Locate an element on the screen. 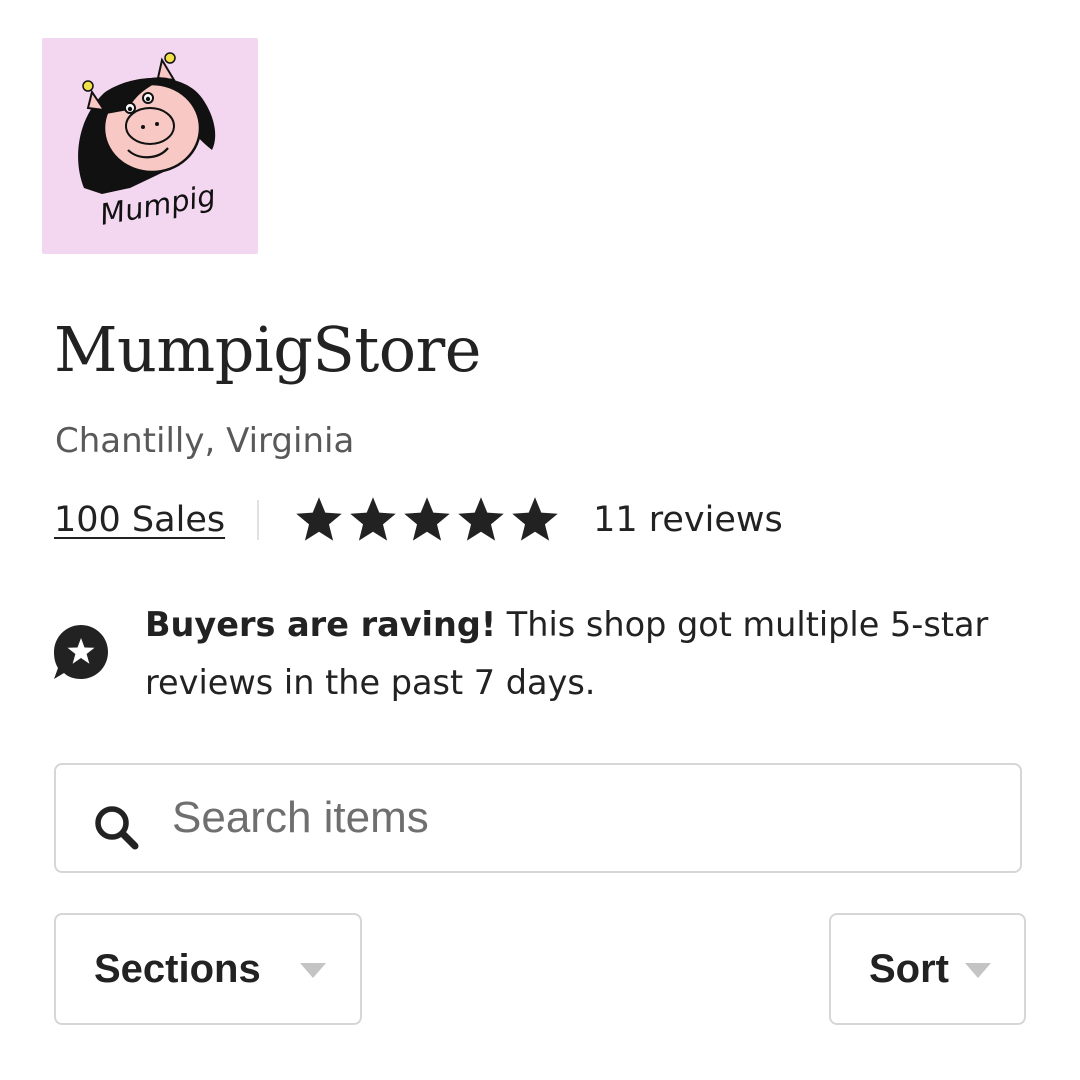 This screenshot has height=1080, width=1080. star-rating is located at coordinates (427, 520).